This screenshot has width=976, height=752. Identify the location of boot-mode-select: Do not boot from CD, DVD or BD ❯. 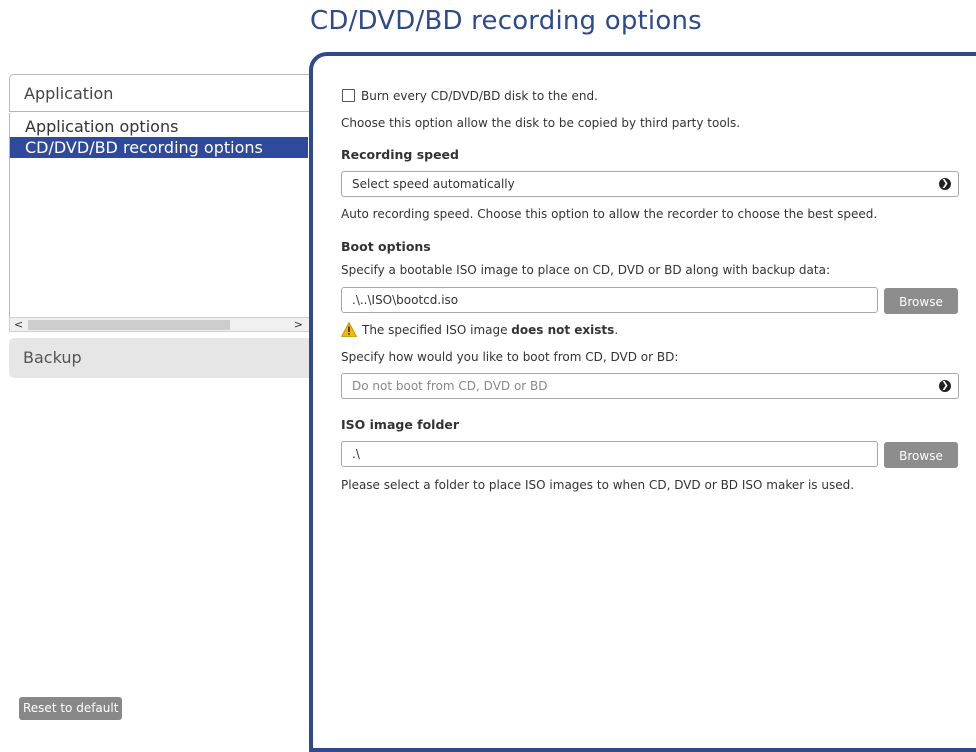
(650, 386).